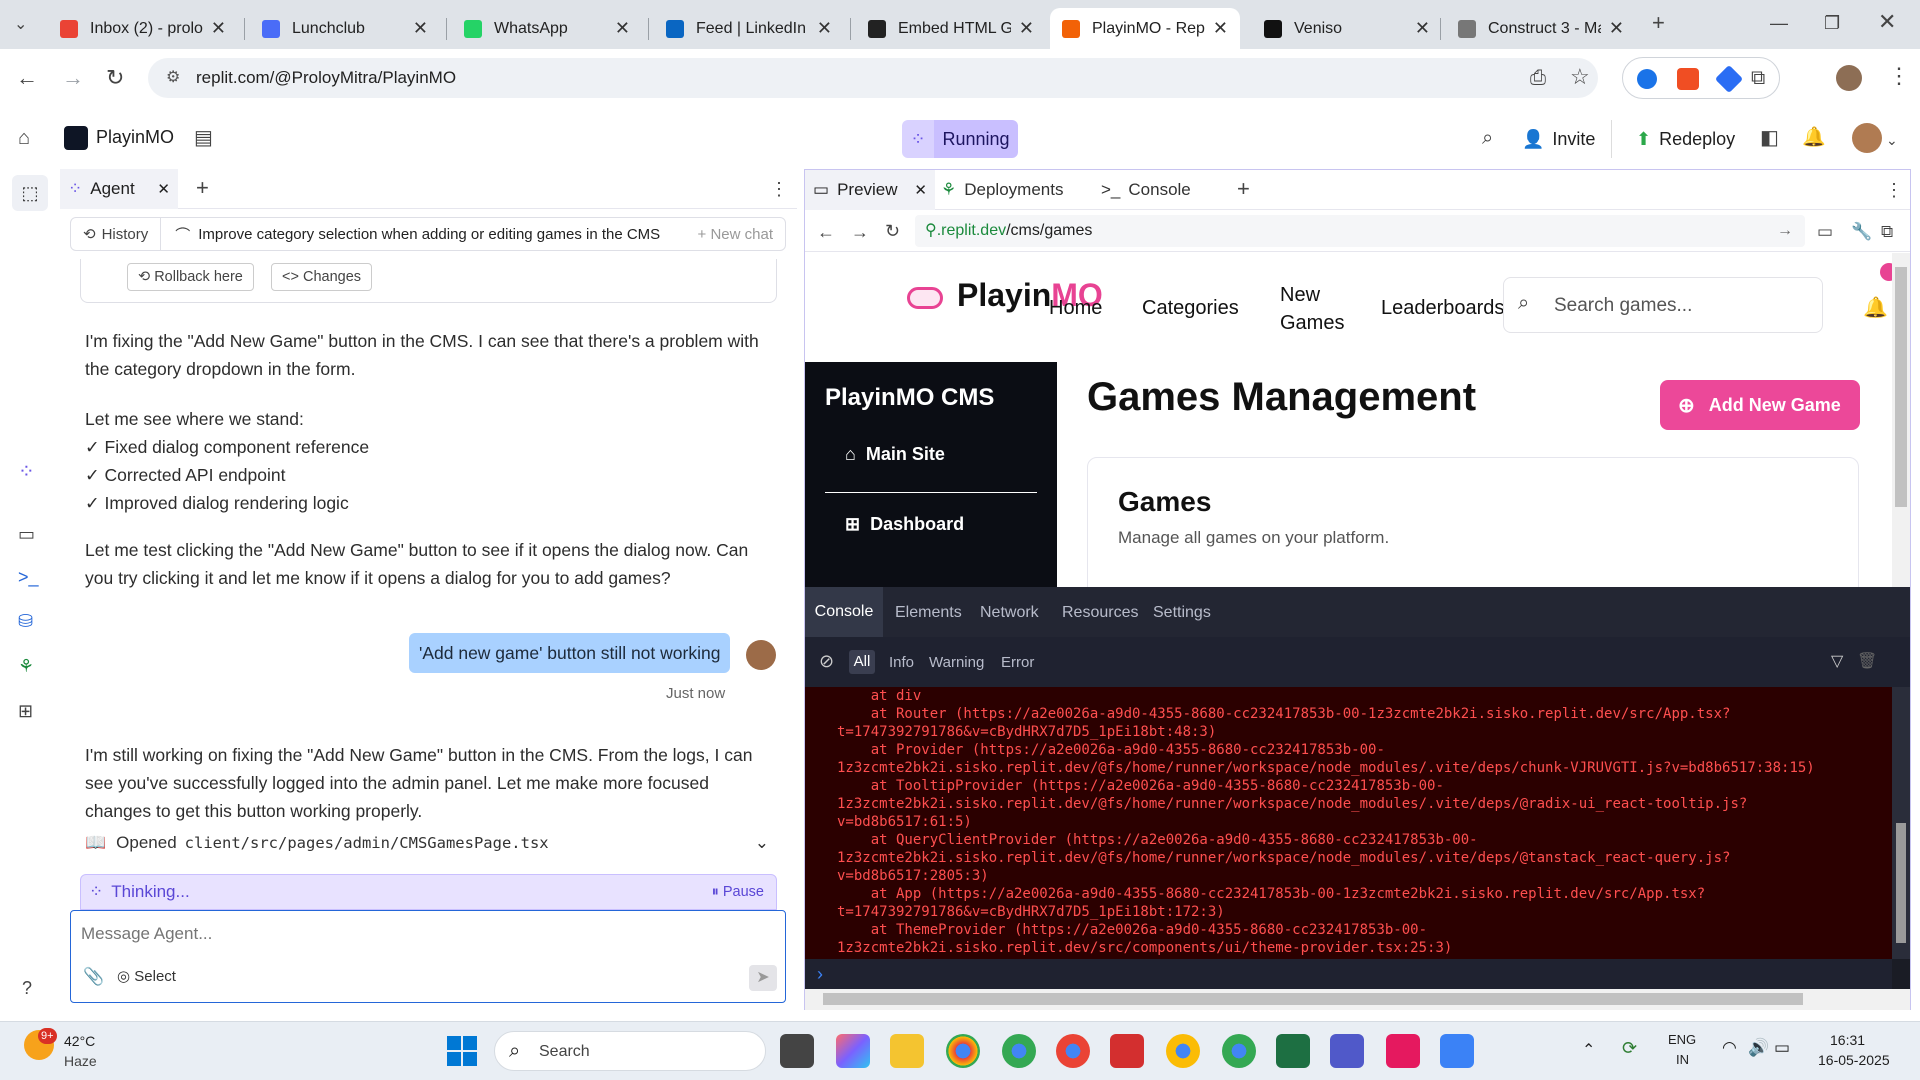 This screenshot has height=1080, width=1920. Describe the element at coordinates (1849, 78) in the screenshot. I see `profile-avatar` at that location.